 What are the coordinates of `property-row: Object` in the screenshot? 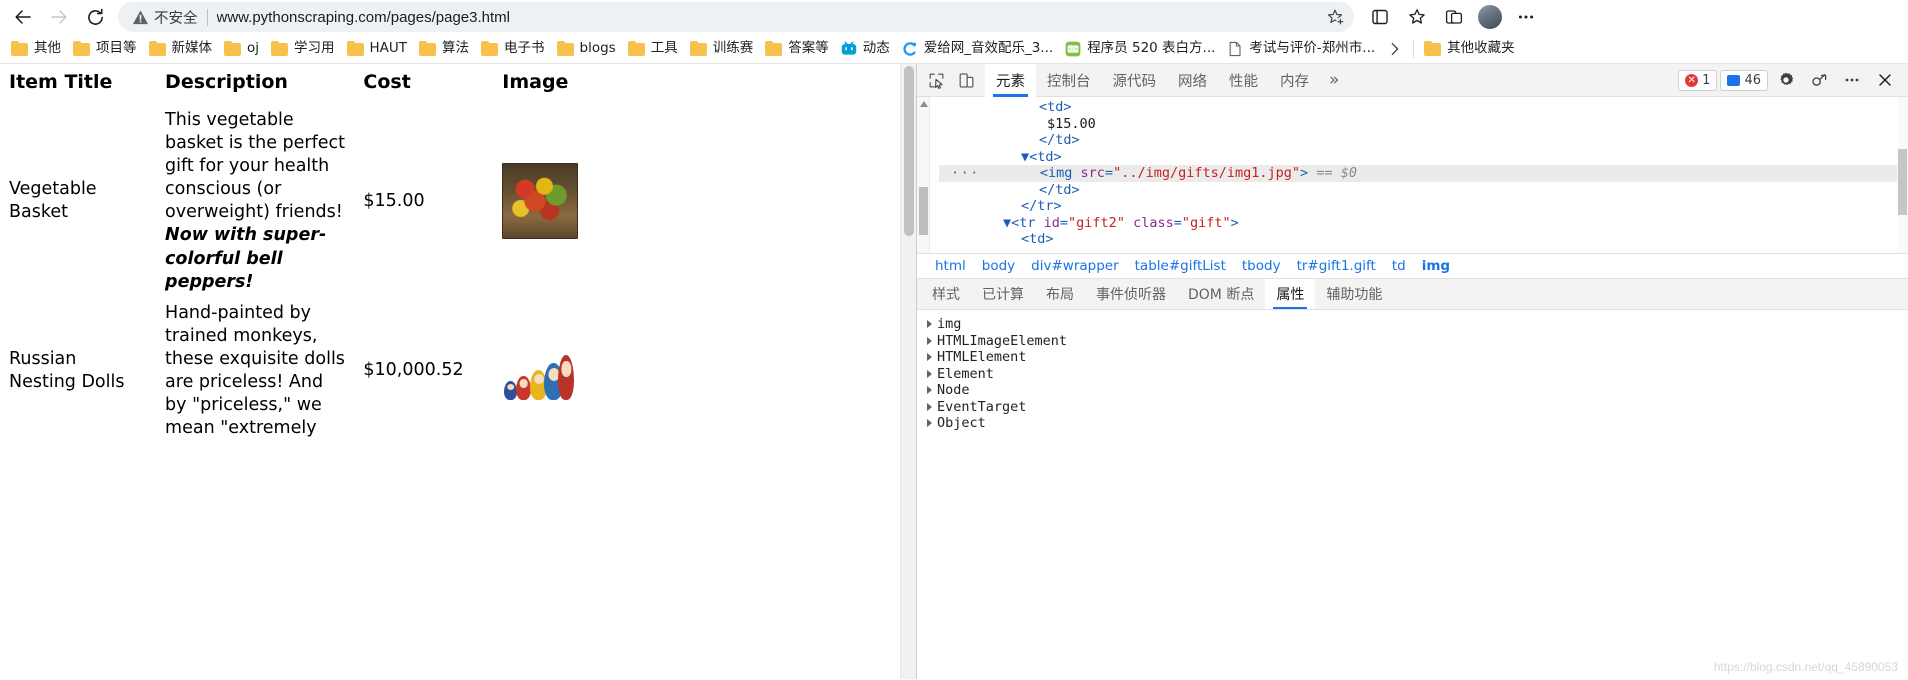 It's located at (1416, 423).